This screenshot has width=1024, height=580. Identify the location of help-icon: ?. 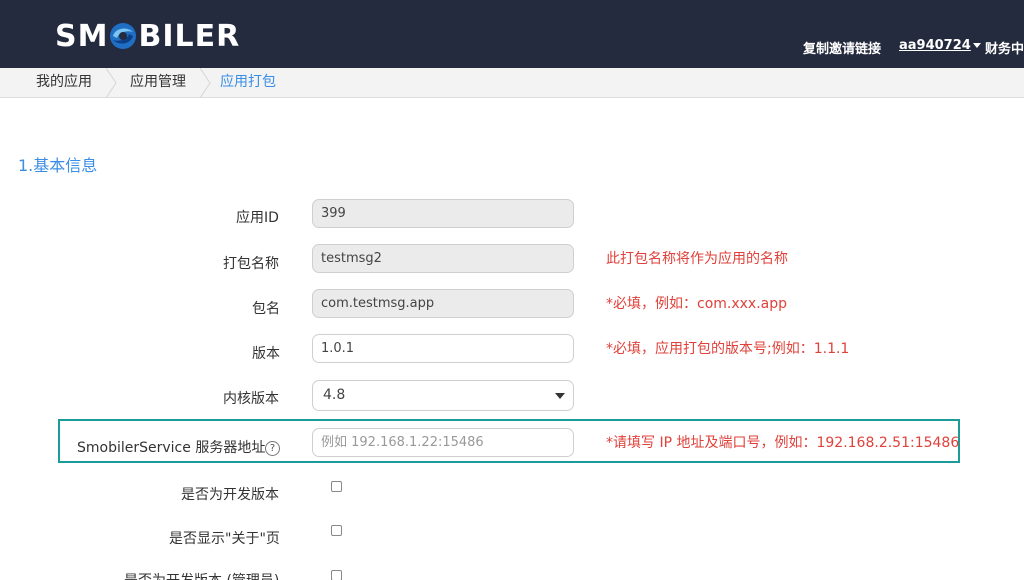
(272, 448).